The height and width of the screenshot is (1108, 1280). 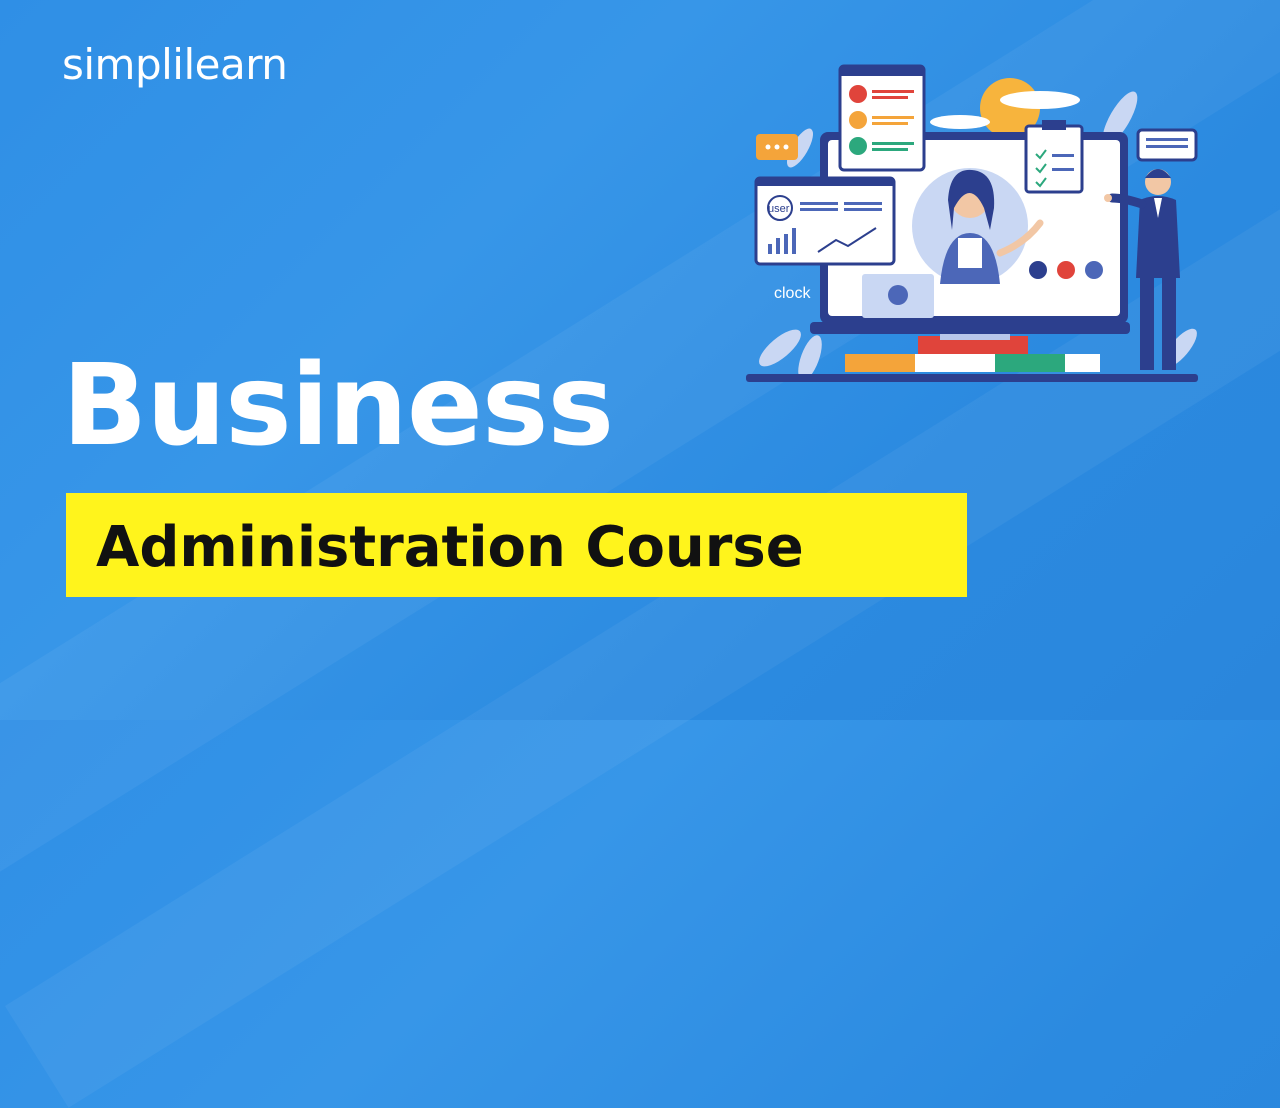 I want to click on clock-label: clock, so click(x=792, y=293).